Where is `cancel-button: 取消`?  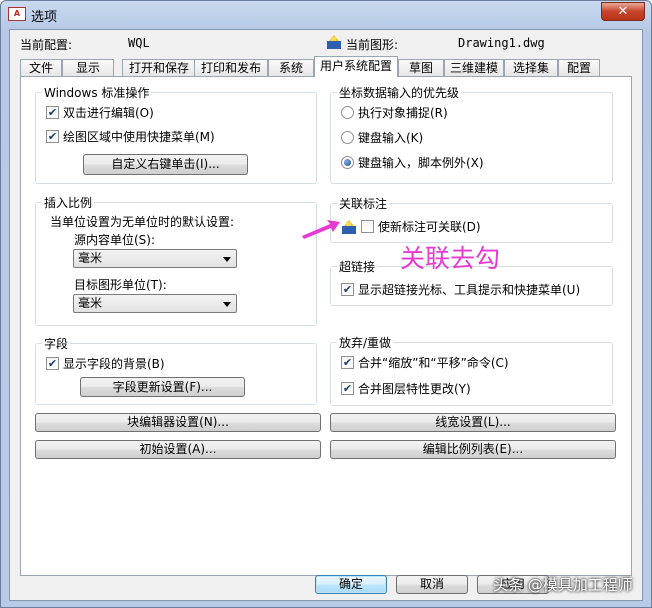
cancel-button: 取消 is located at coordinates (432, 584).